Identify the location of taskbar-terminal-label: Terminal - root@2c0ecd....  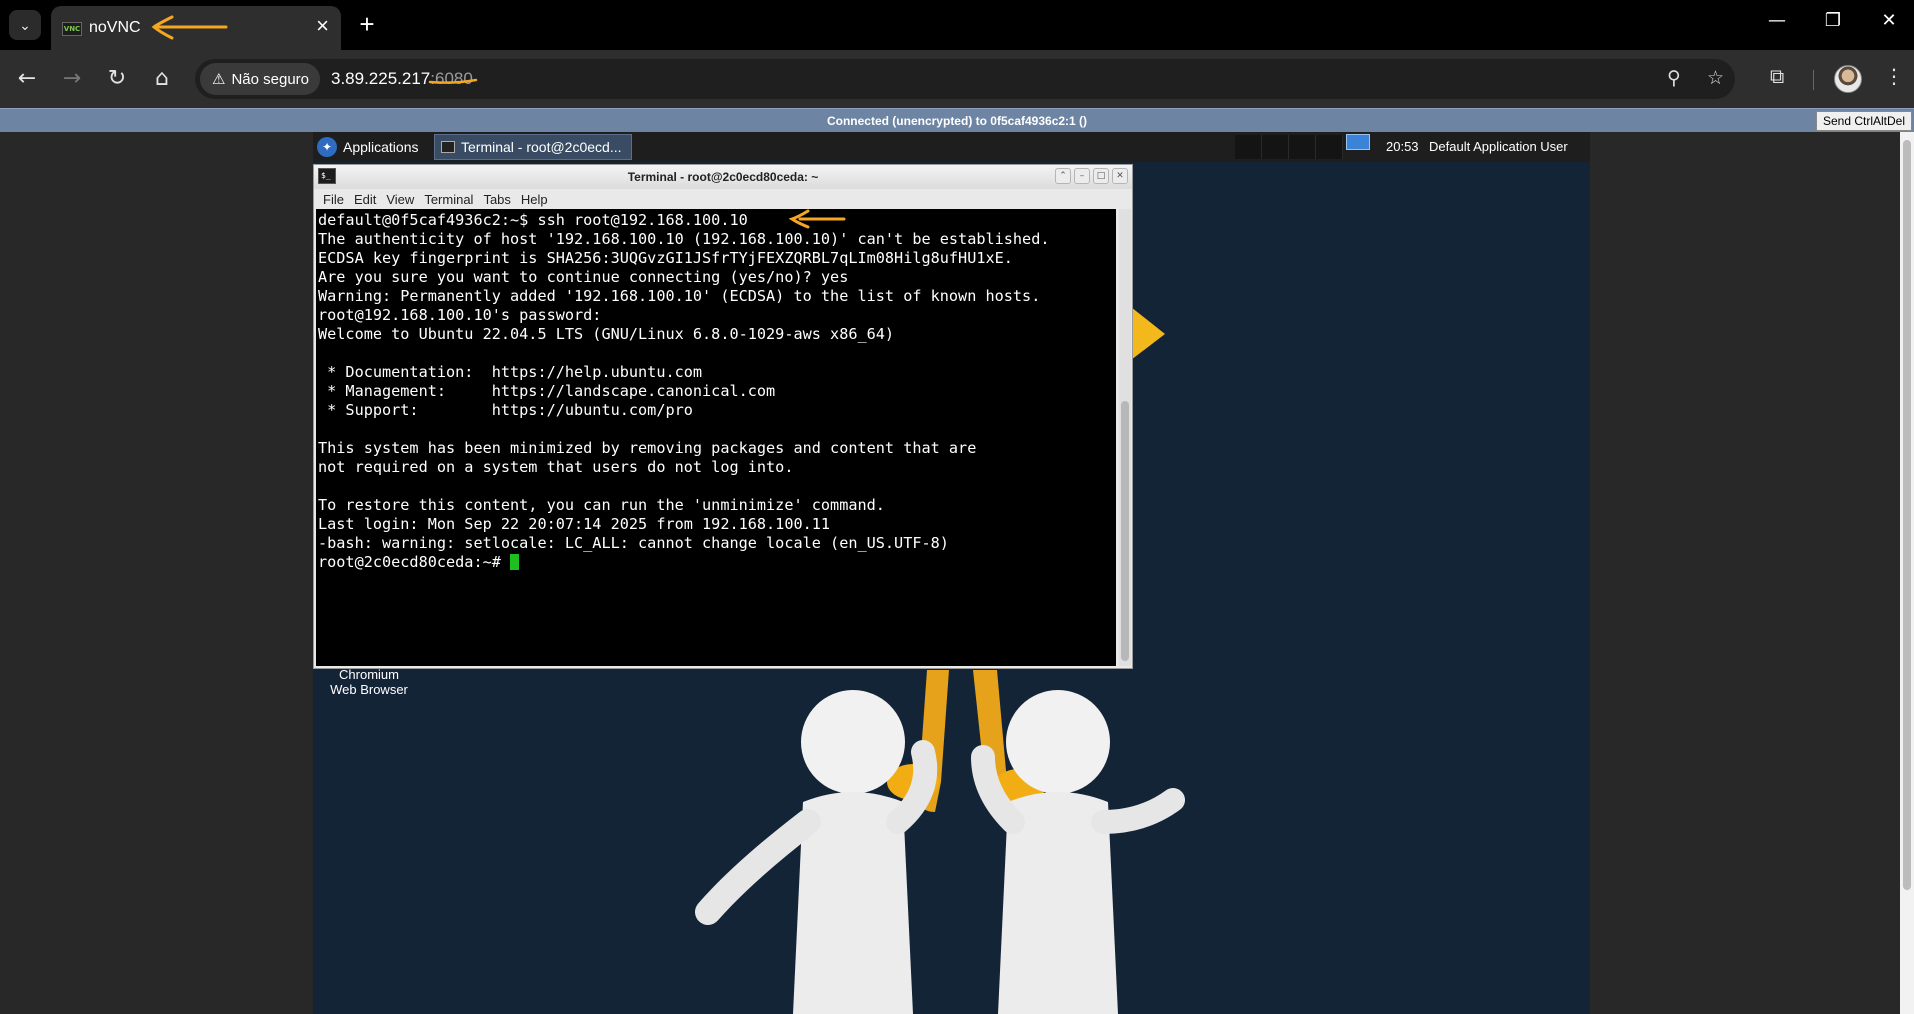
(541, 147).